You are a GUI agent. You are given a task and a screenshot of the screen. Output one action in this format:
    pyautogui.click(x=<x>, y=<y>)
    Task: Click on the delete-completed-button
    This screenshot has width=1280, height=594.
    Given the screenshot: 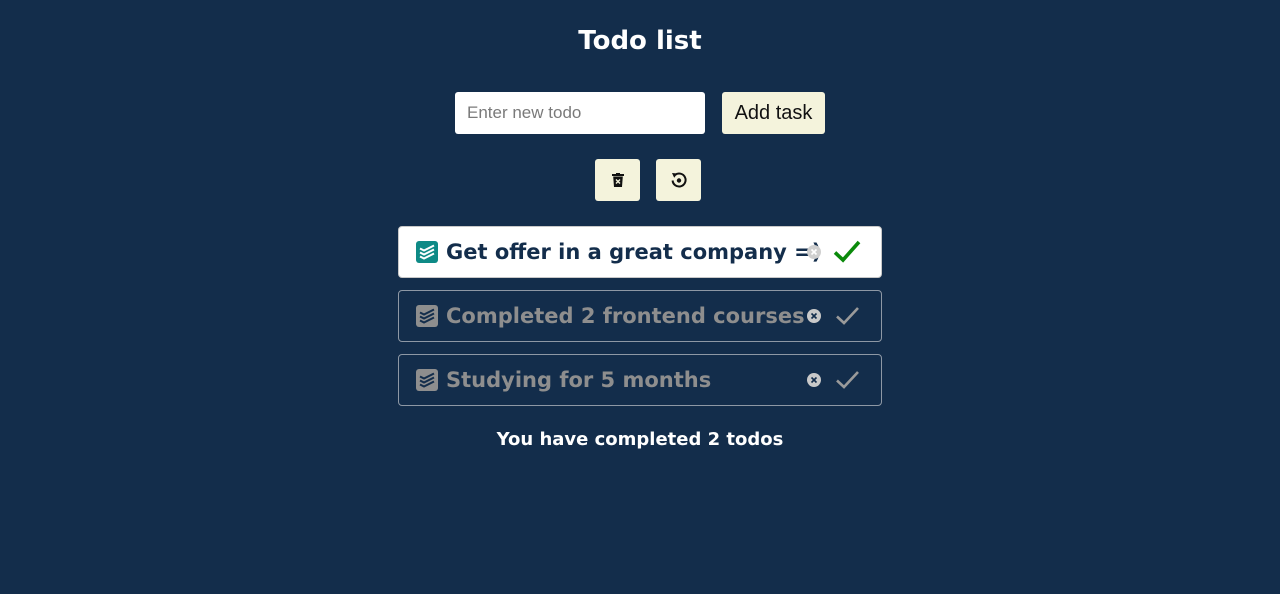 What is the action you would take?
    pyautogui.click(x=617, y=180)
    